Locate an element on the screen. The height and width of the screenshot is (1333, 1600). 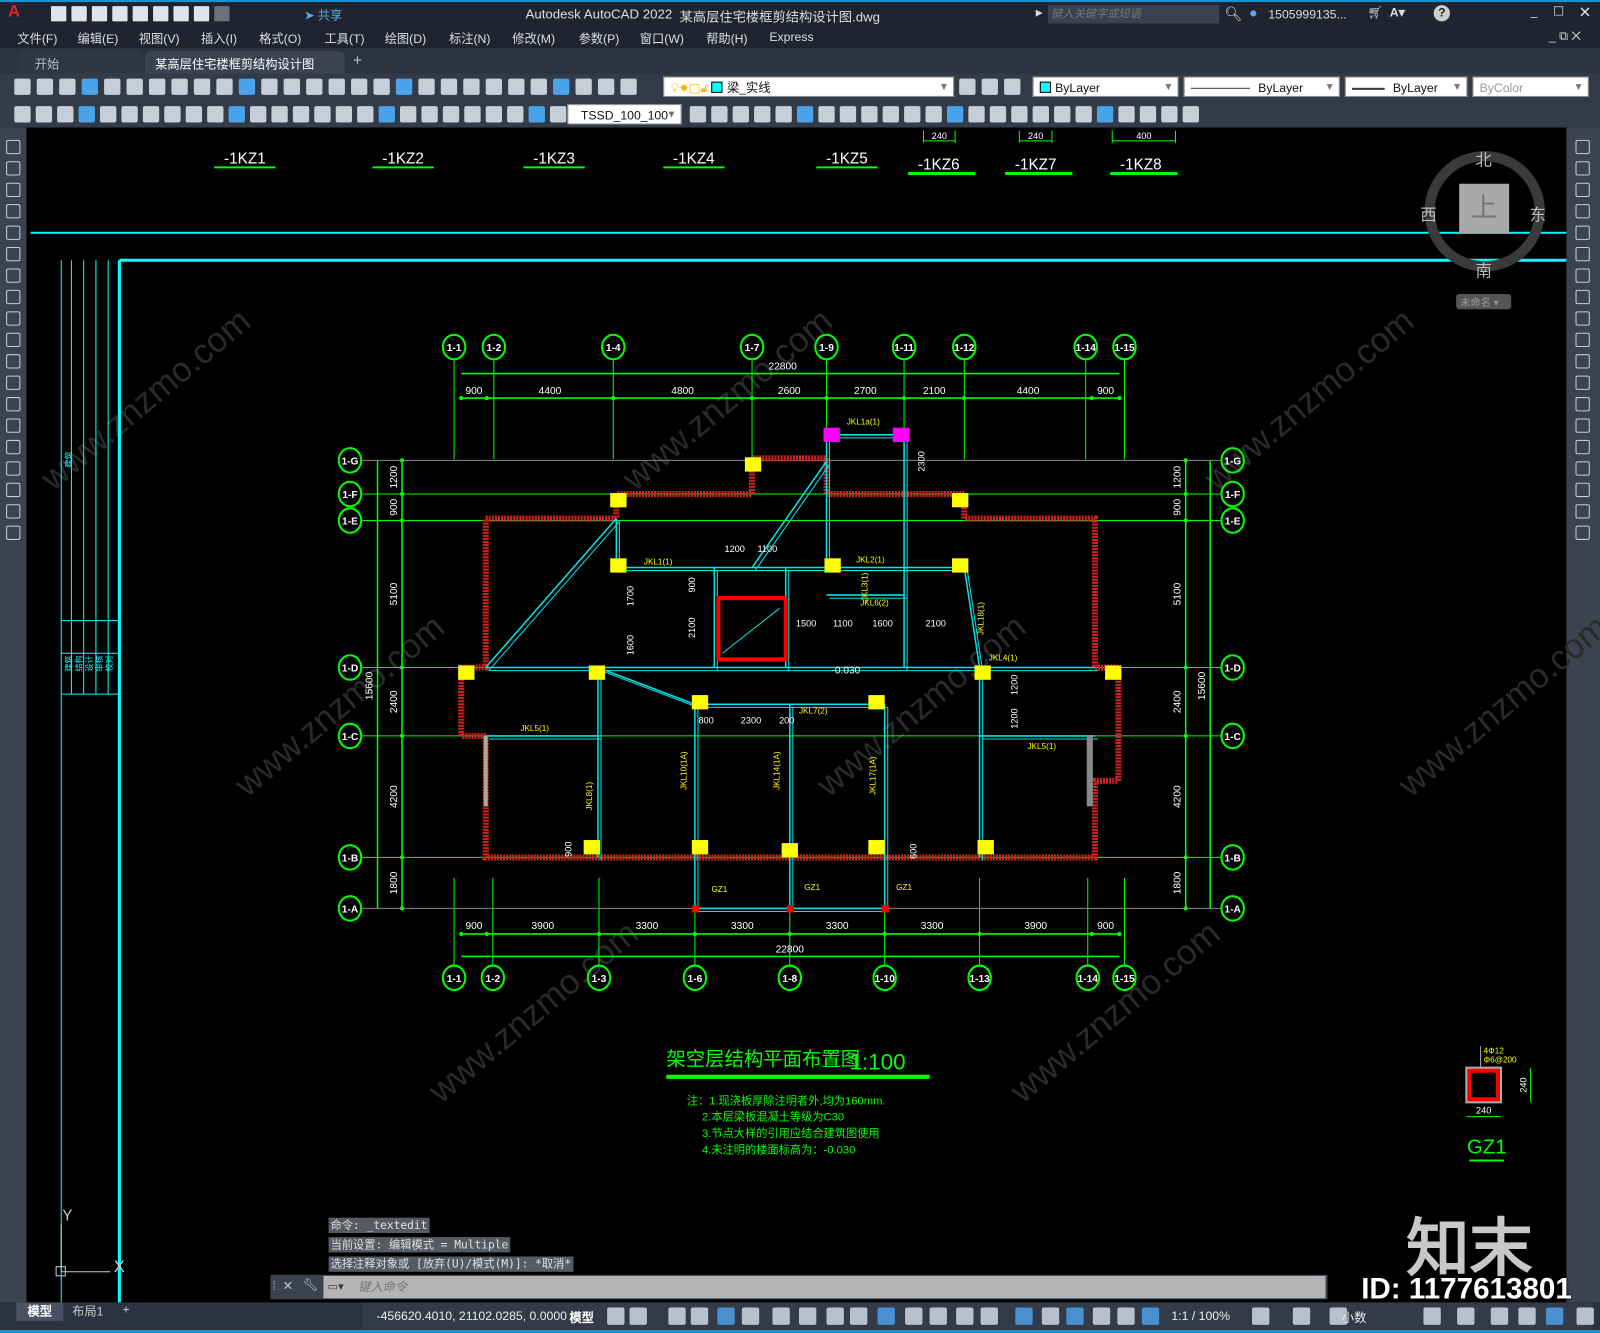
beam-label: JKL1(1) is located at coordinates (658, 561).